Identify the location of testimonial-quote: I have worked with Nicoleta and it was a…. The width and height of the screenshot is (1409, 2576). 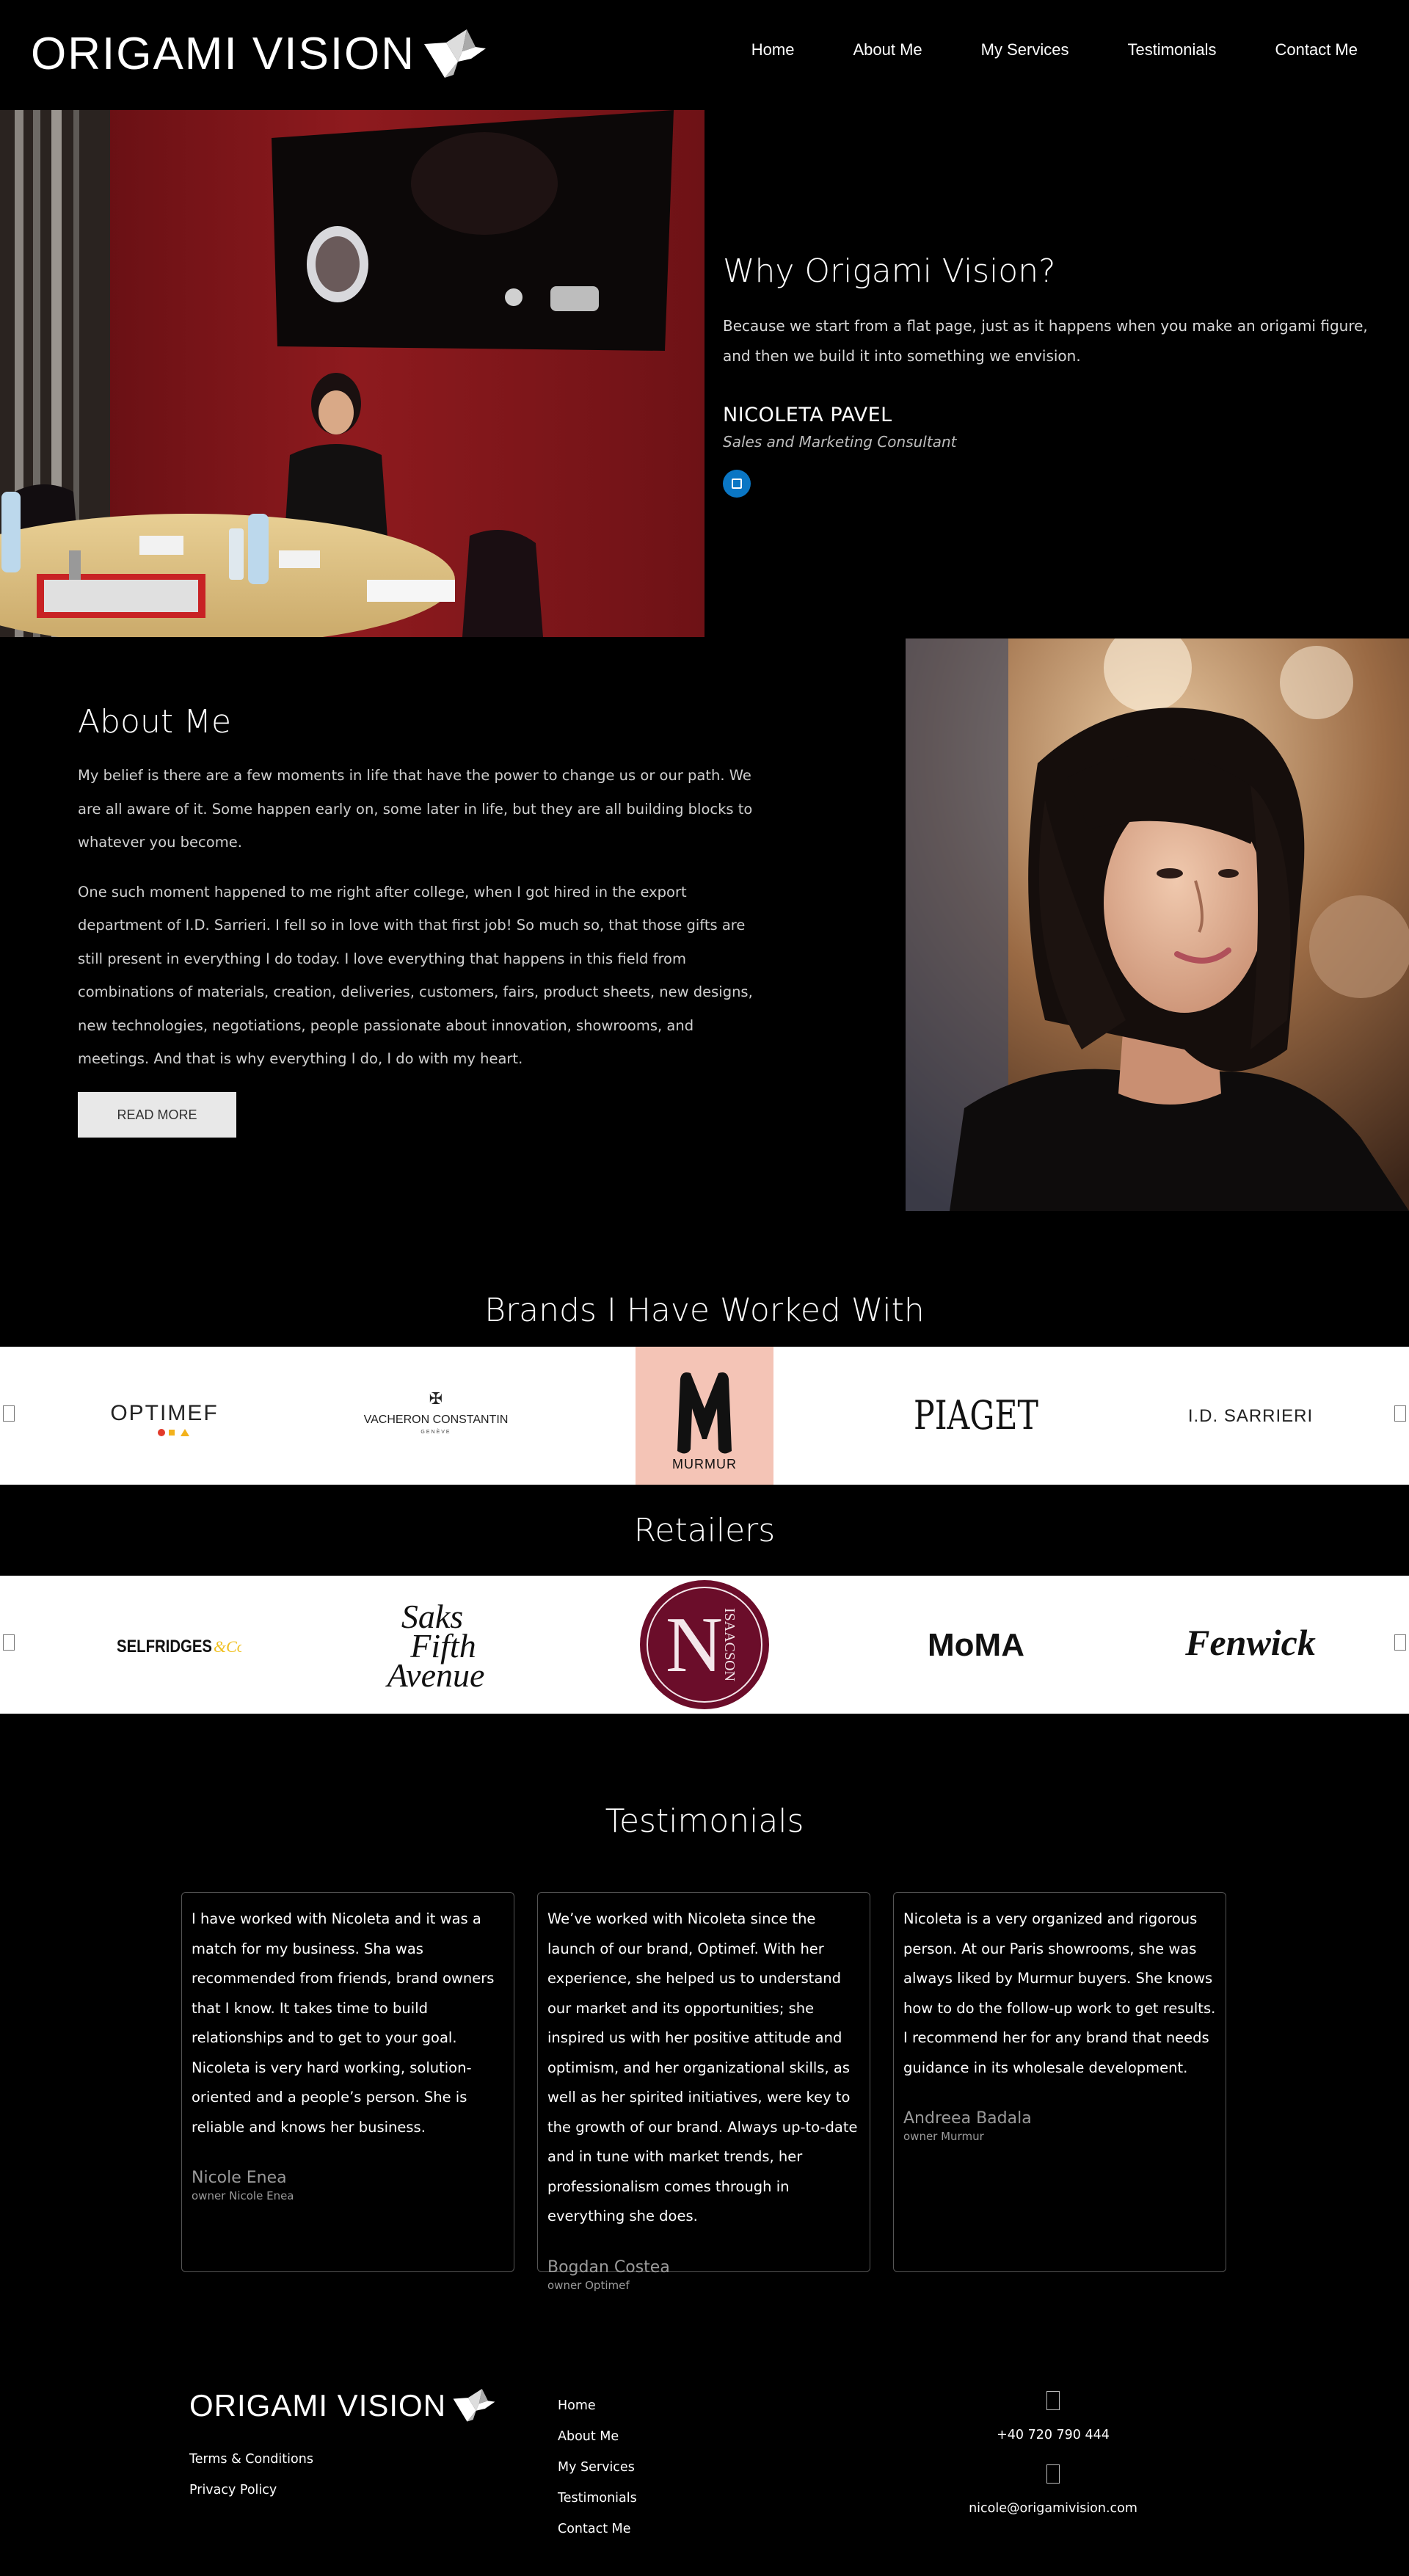
(343, 2023).